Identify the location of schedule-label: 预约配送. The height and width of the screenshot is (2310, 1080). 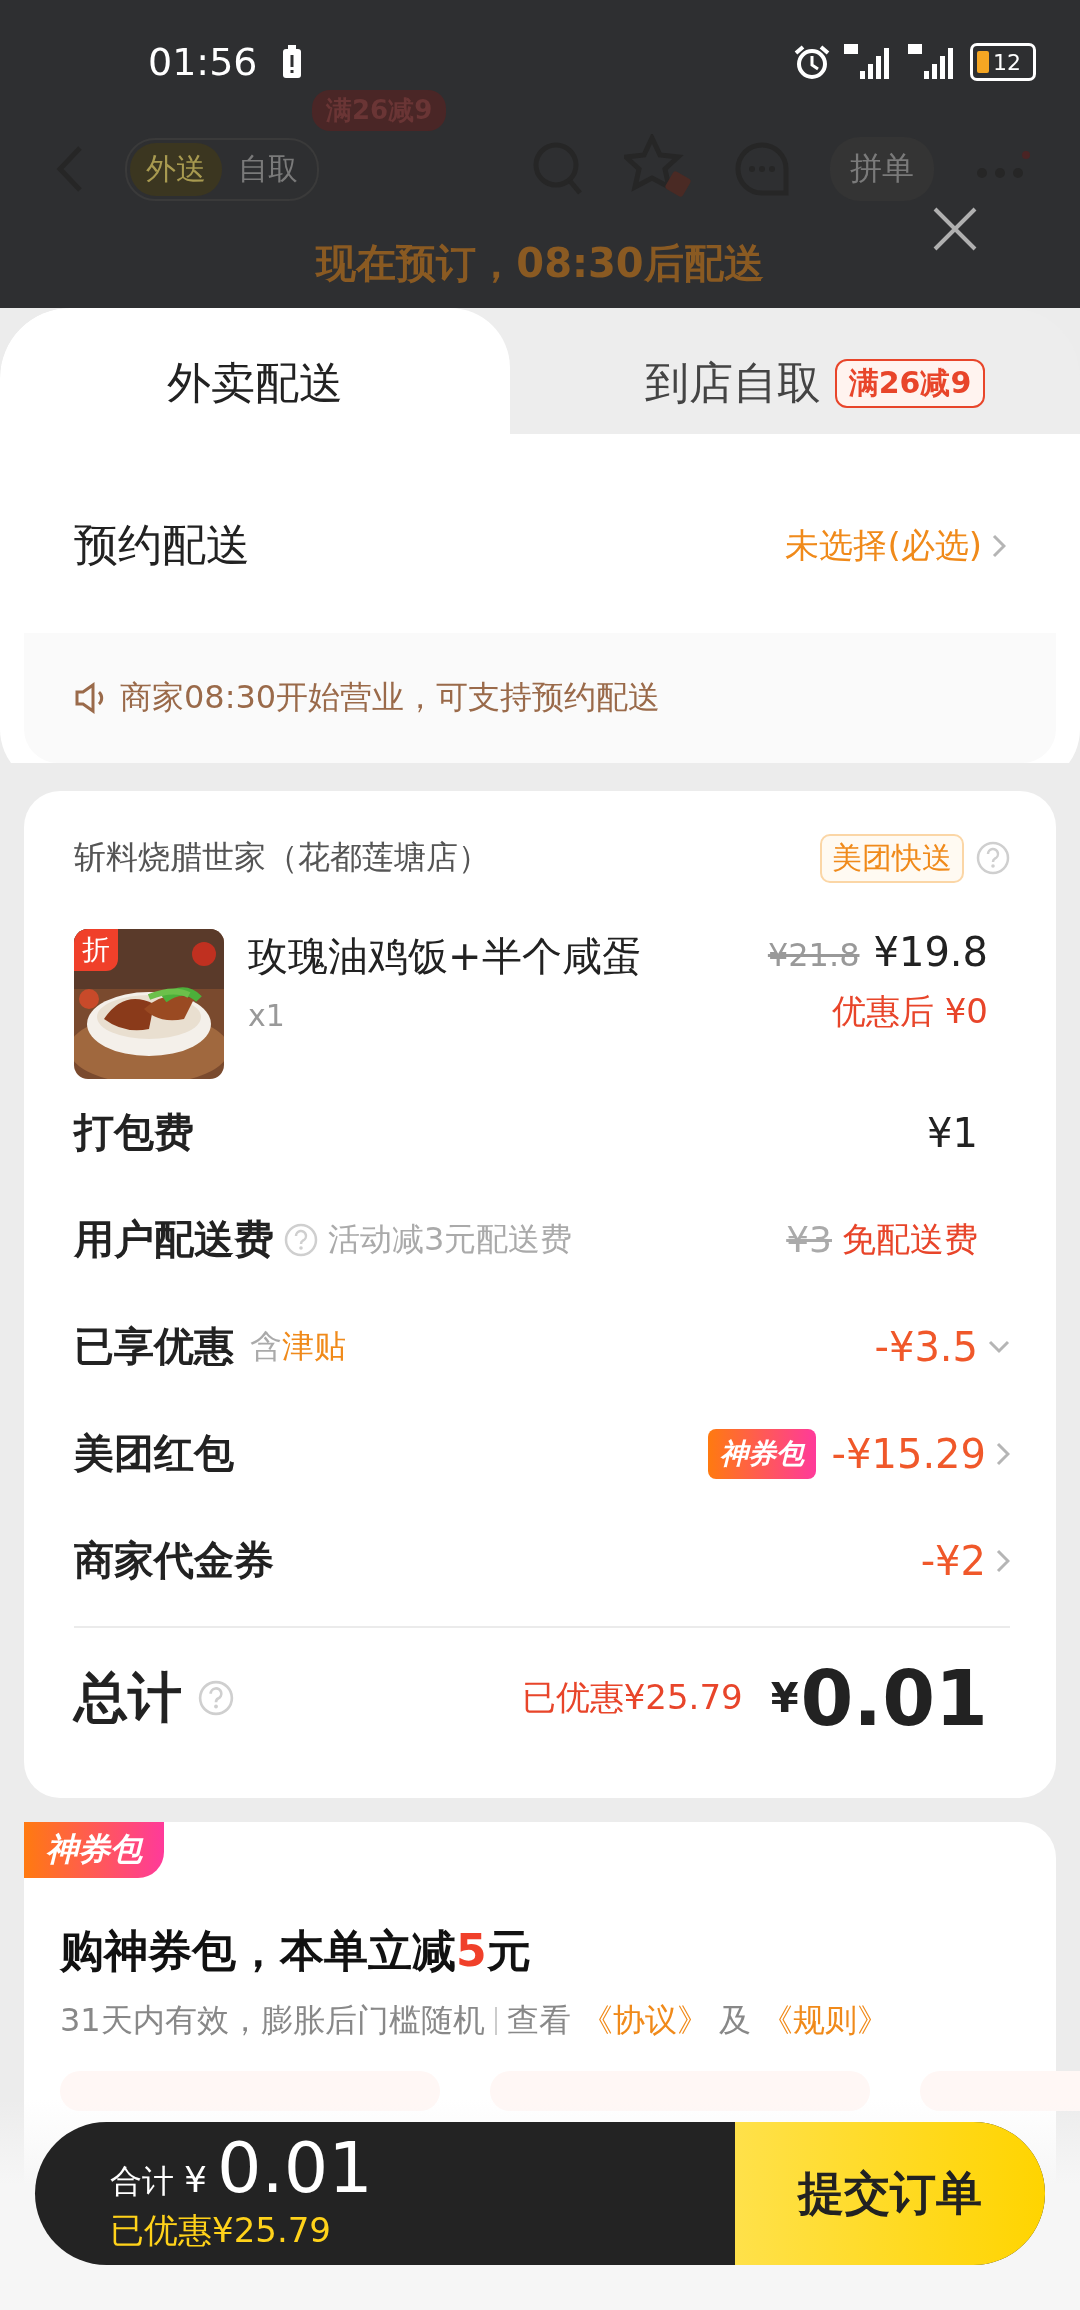
(162, 545).